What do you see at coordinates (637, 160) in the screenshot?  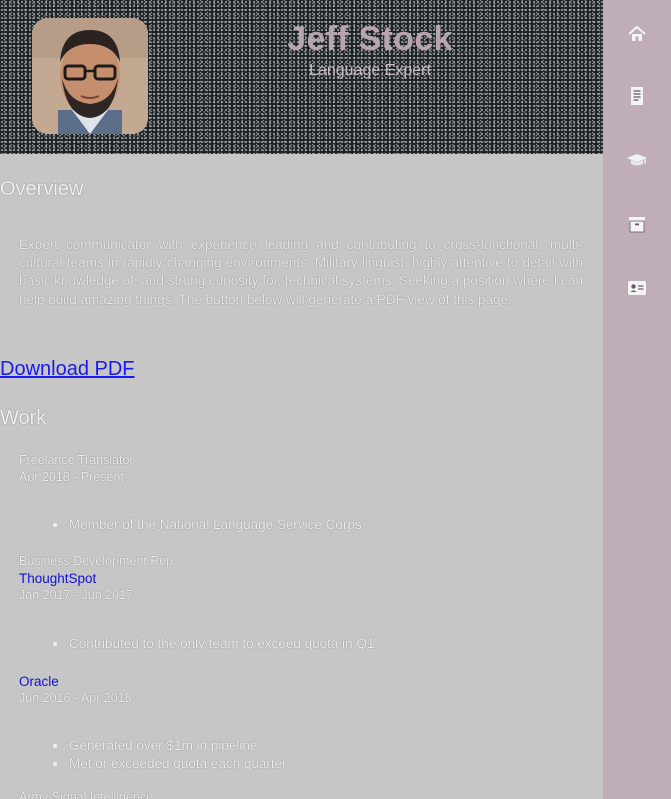 I see `graduation-cap-icon` at bounding box center [637, 160].